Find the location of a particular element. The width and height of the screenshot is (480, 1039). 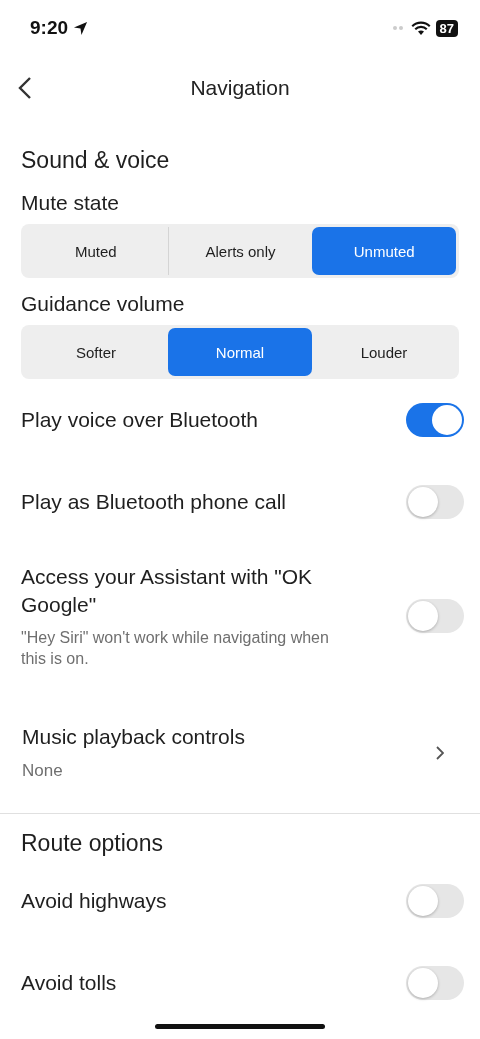

page-title: Navigation is located at coordinates (240, 88).